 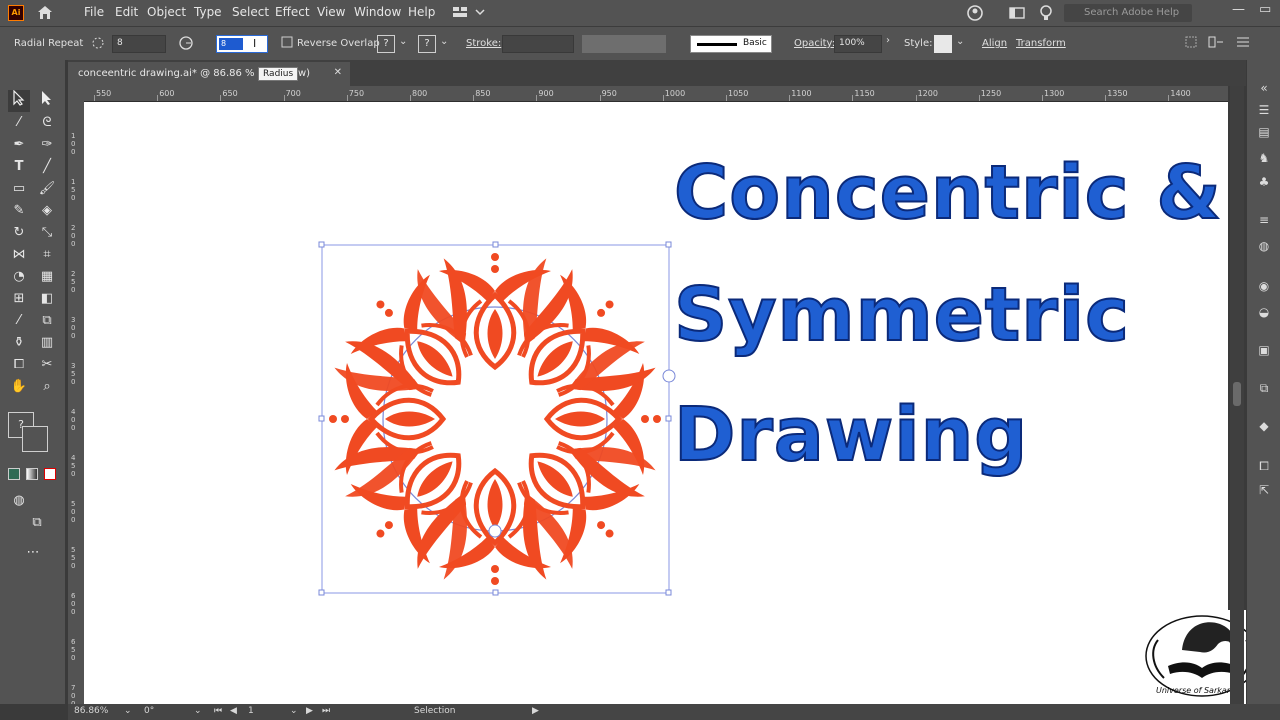 What do you see at coordinates (76, 397) in the screenshot?
I see `vertical-ruler: 100150200250300350400450500550600650700` at bounding box center [76, 397].